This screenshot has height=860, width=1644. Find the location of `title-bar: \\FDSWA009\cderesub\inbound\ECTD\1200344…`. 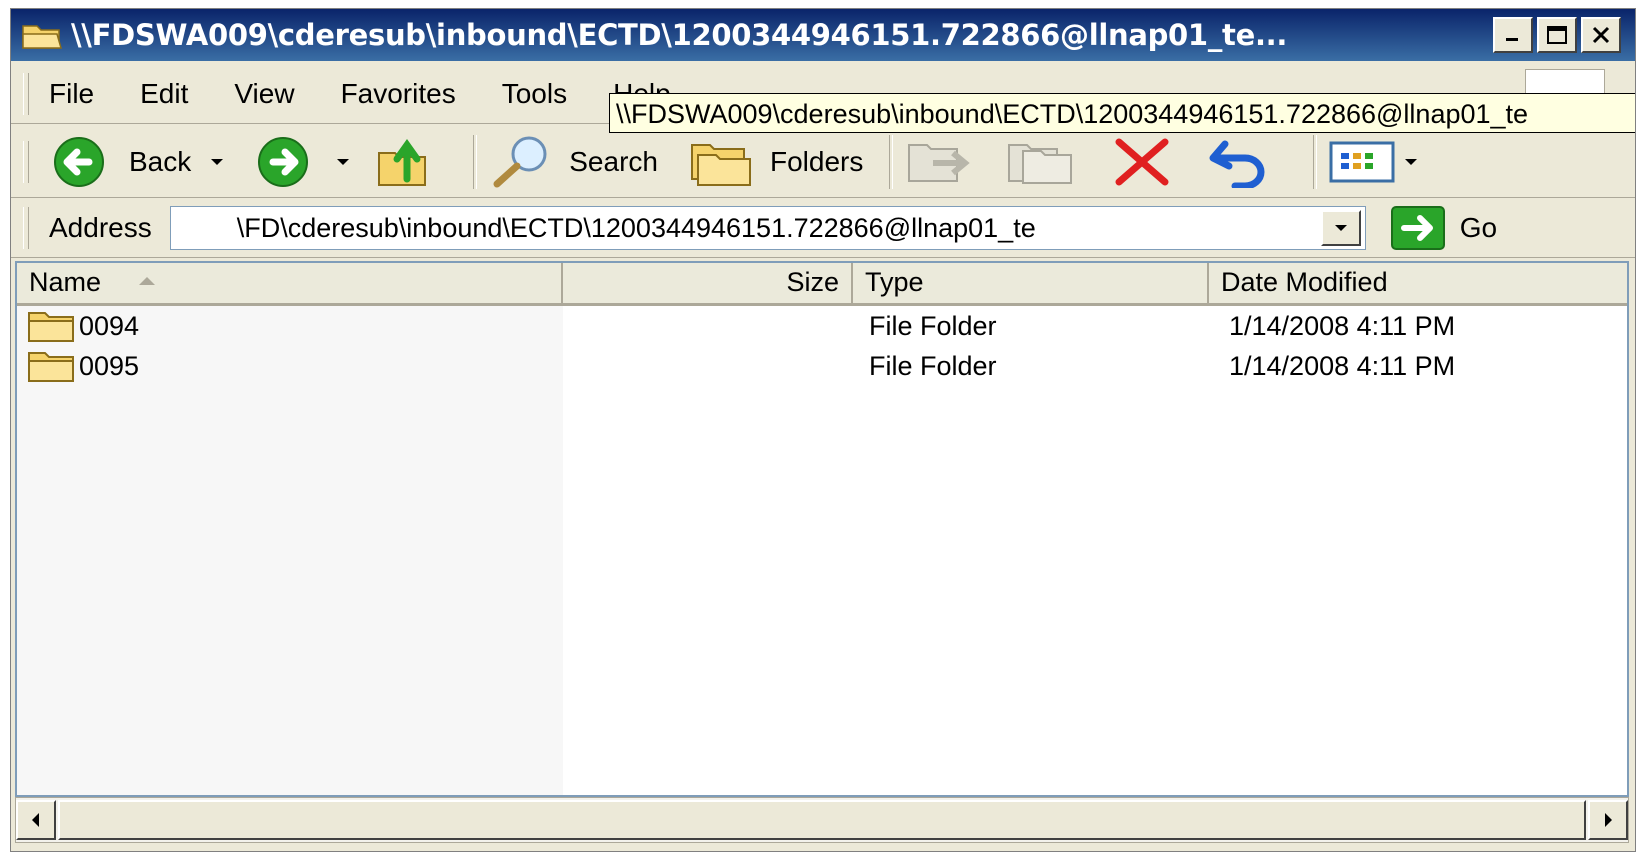

title-bar: \\FDSWA009\cderesub\inbound\ECTD\1200344… is located at coordinates (823, 35).